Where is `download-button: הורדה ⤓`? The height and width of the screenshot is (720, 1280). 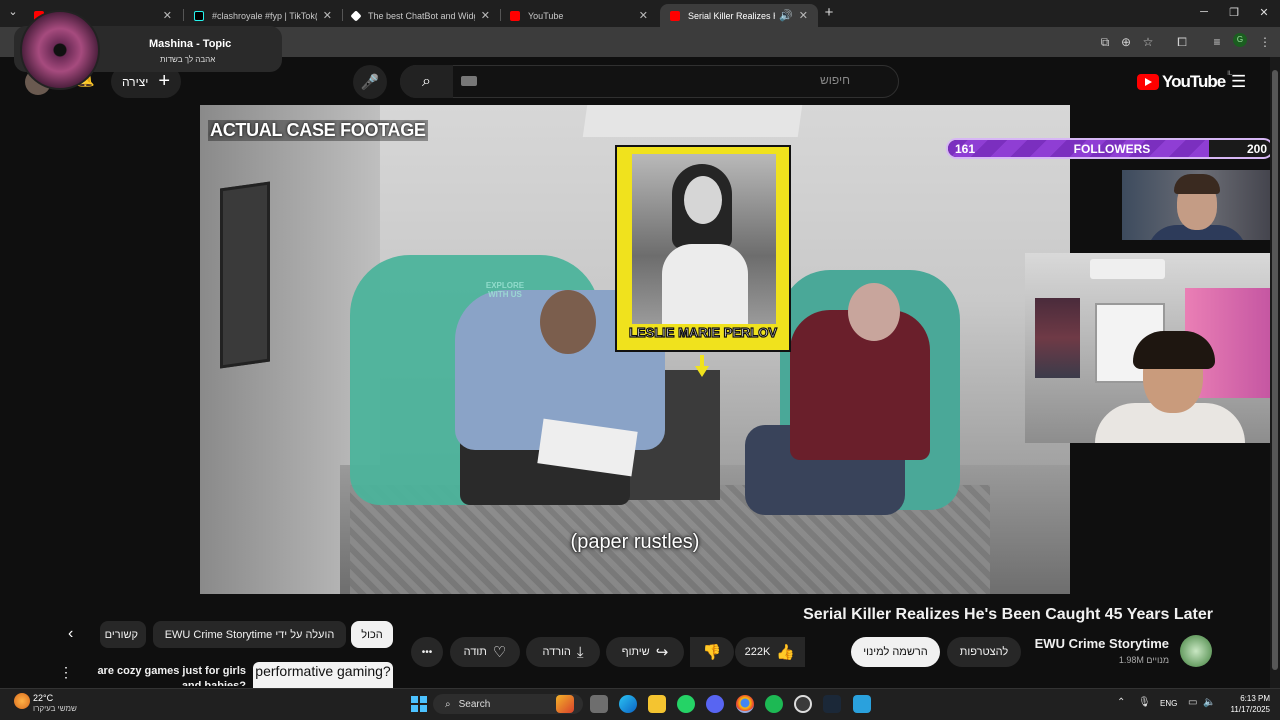 download-button: הורדה ⤓ is located at coordinates (563, 652).